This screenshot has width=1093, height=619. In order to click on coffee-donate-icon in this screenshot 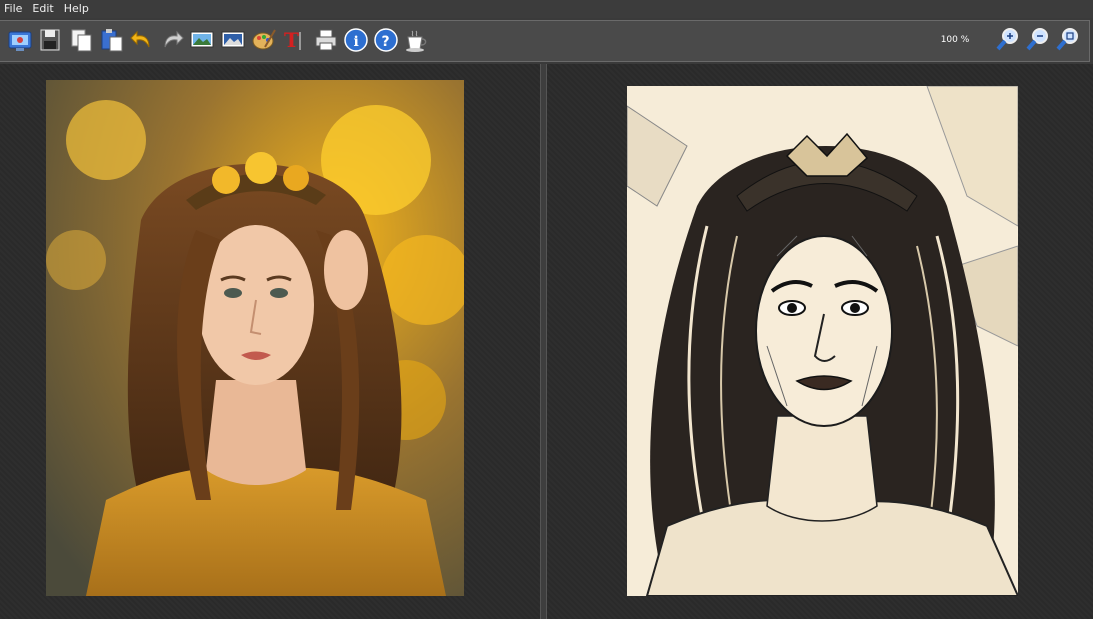, I will do `click(416, 41)`.